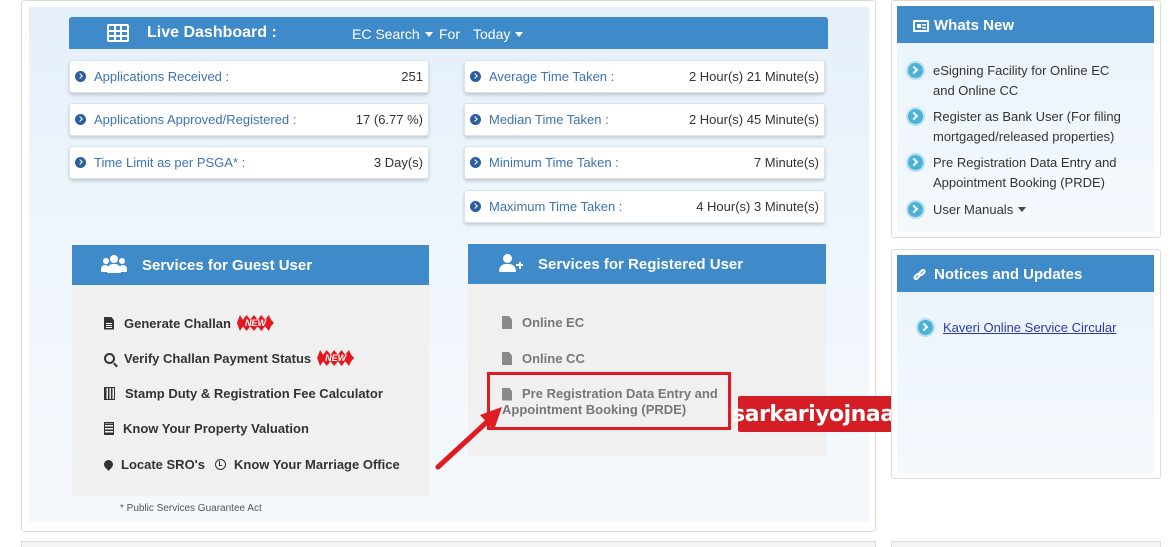 The image size is (1174, 547). Describe the element at coordinates (229, 358) in the screenshot. I see `verify-challan-link: Verify Challan Payment Status NEW` at that location.